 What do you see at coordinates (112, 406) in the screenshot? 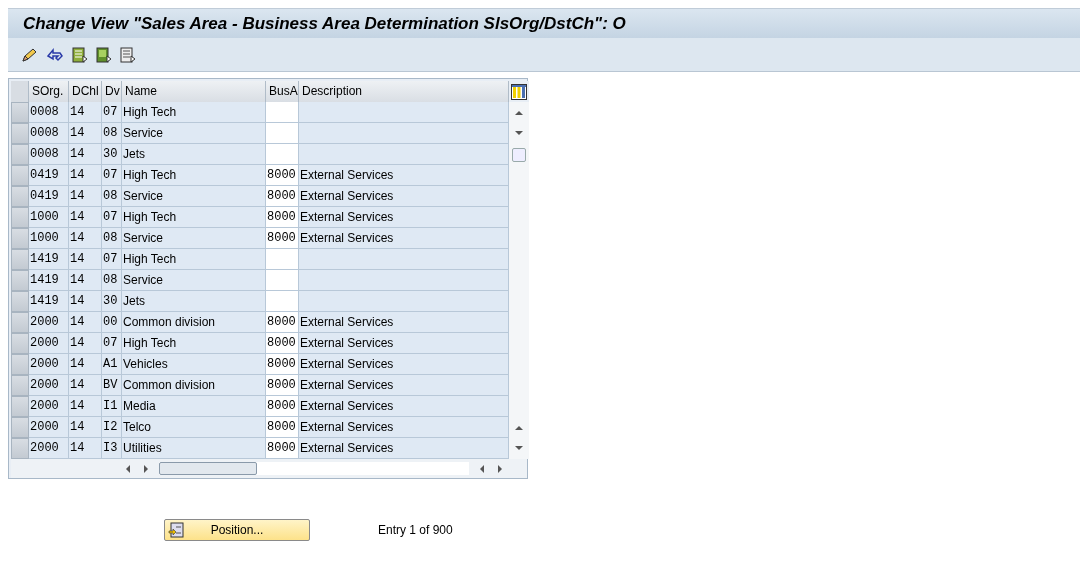
I see `table-cell: I1` at bounding box center [112, 406].